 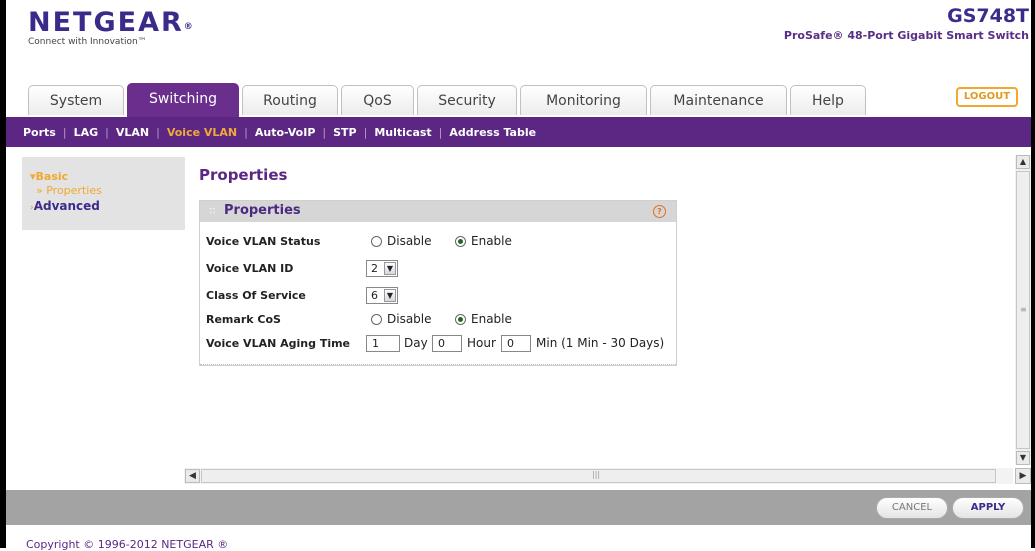 I want to click on remark-cos-label: Remark CoS, so click(x=243, y=319).